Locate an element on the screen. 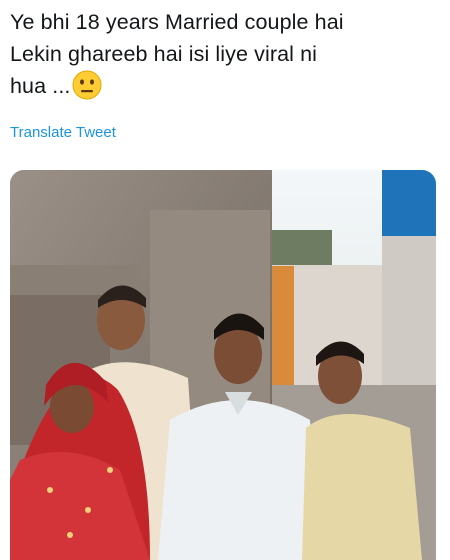  tweet-text-line-1: Ye bhi 18 years Married couple hai is located at coordinates (177, 22).